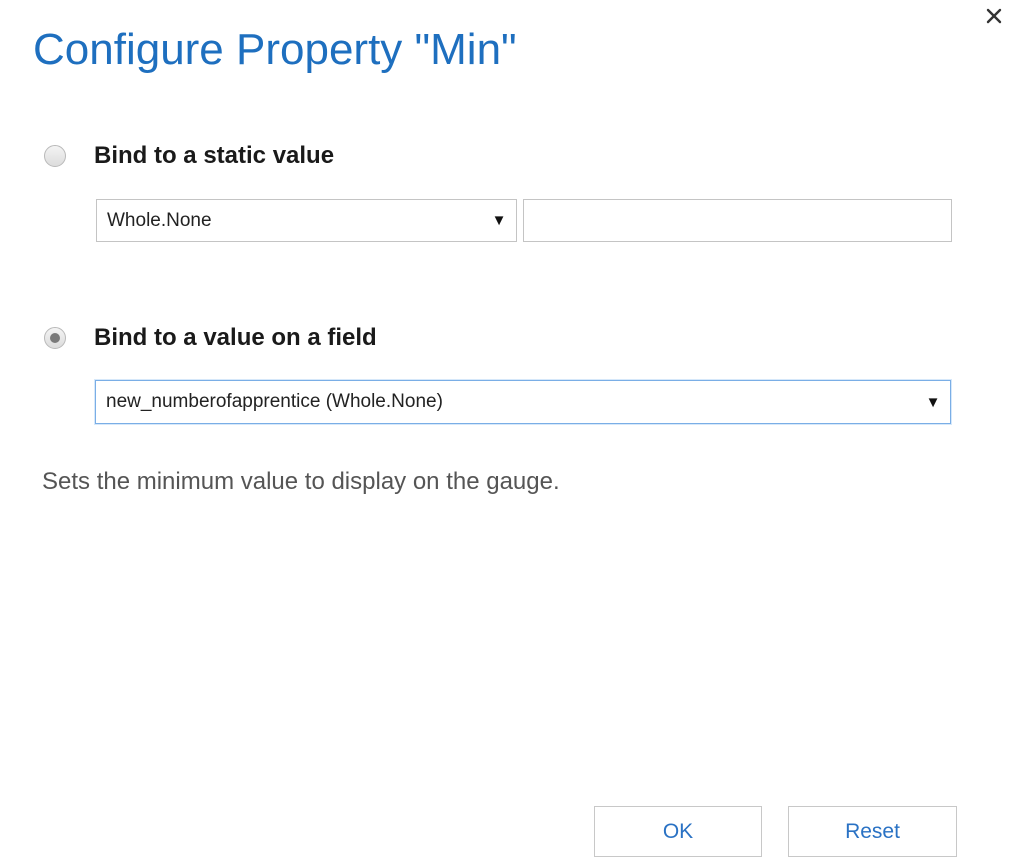 The image size is (1010, 868). Describe the element at coordinates (274, 401) in the screenshot. I see `field-select-value: new_numberofapprentice (Whole.None)` at that location.